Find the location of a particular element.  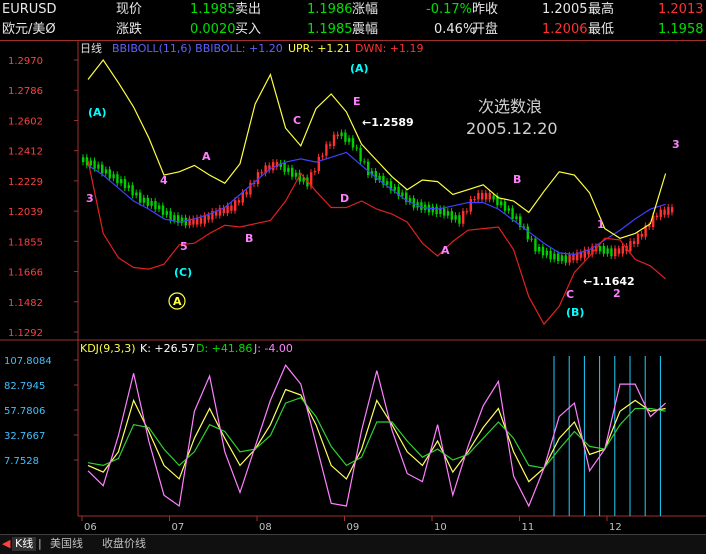

value-prev-close: 1.2005 is located at coordinates (565, 9).